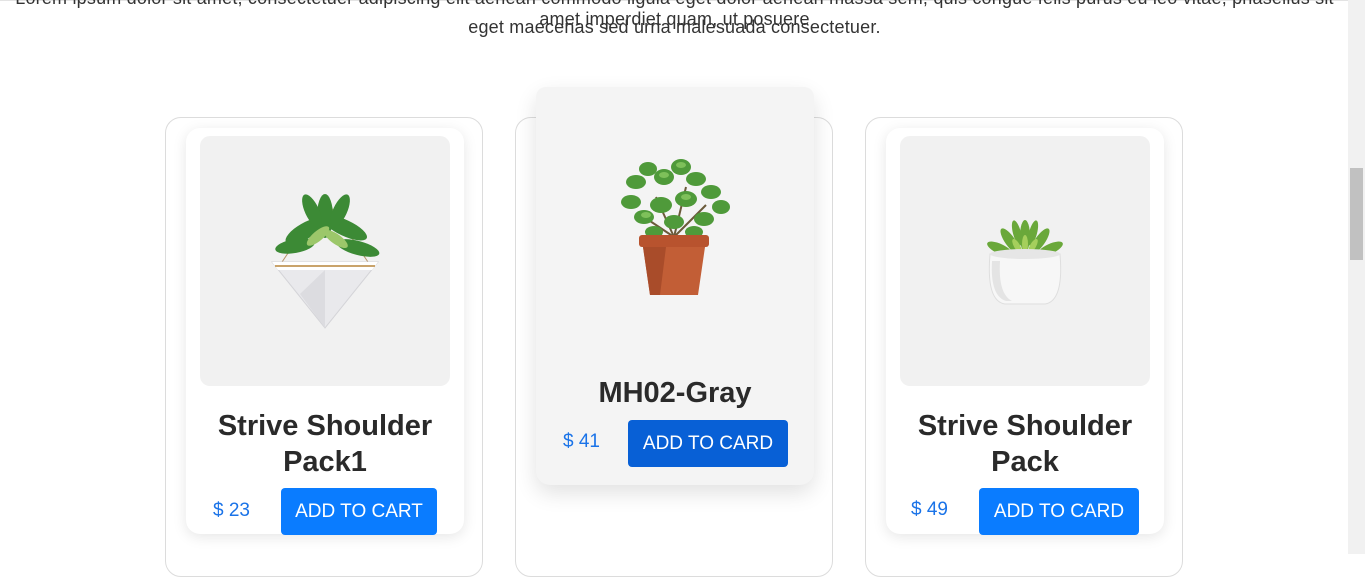  What do you see at coordinates (231, 510) in the screenshot?
I see `product-price: $ 23` at bounding box center [231, 510].